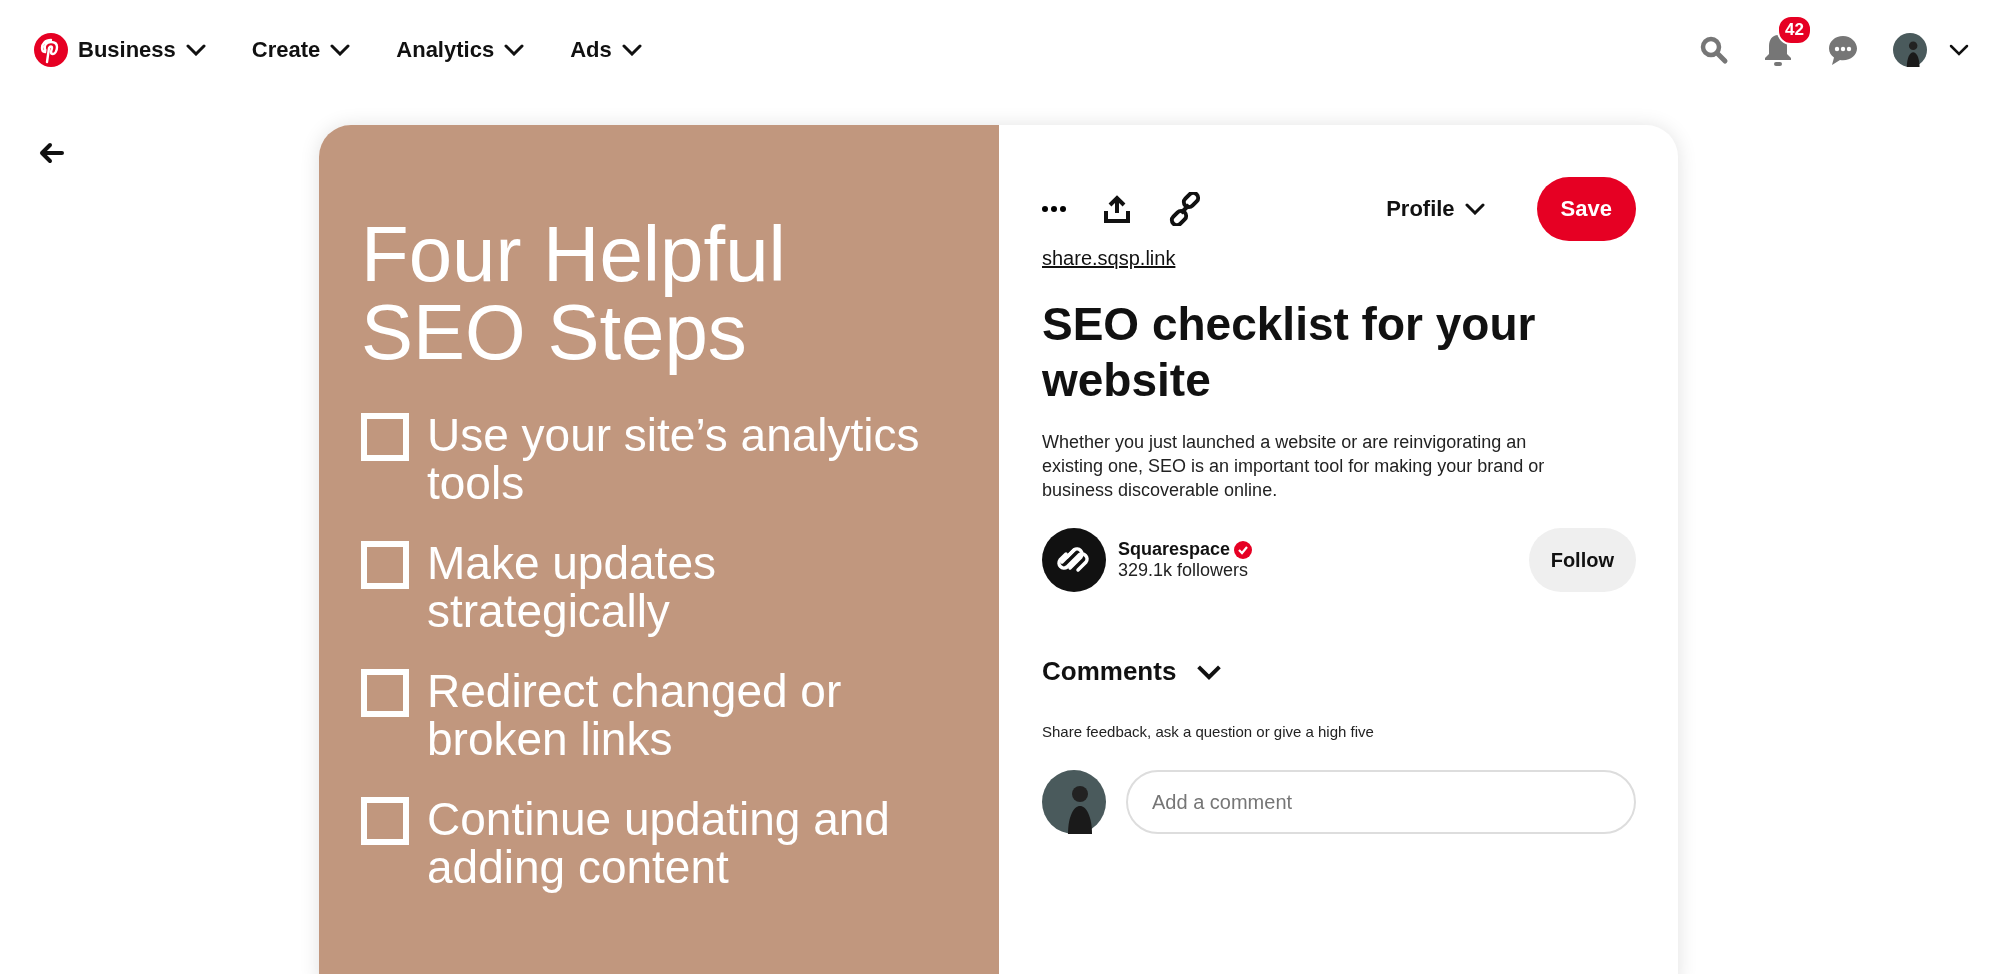  Describe the element at coordinates (606, 50) in the screenshot. I see `nav-menu: Ads` at that location.